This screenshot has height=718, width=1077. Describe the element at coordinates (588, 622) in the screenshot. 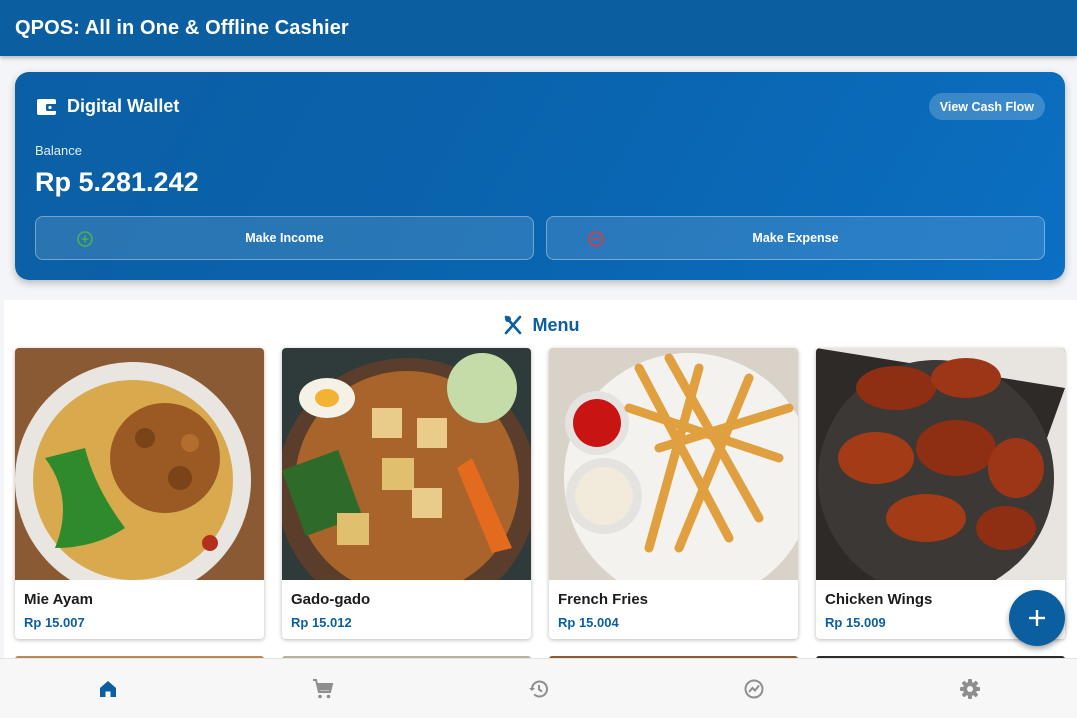

I see `menu-item-price: Rp 15.004` at that location.